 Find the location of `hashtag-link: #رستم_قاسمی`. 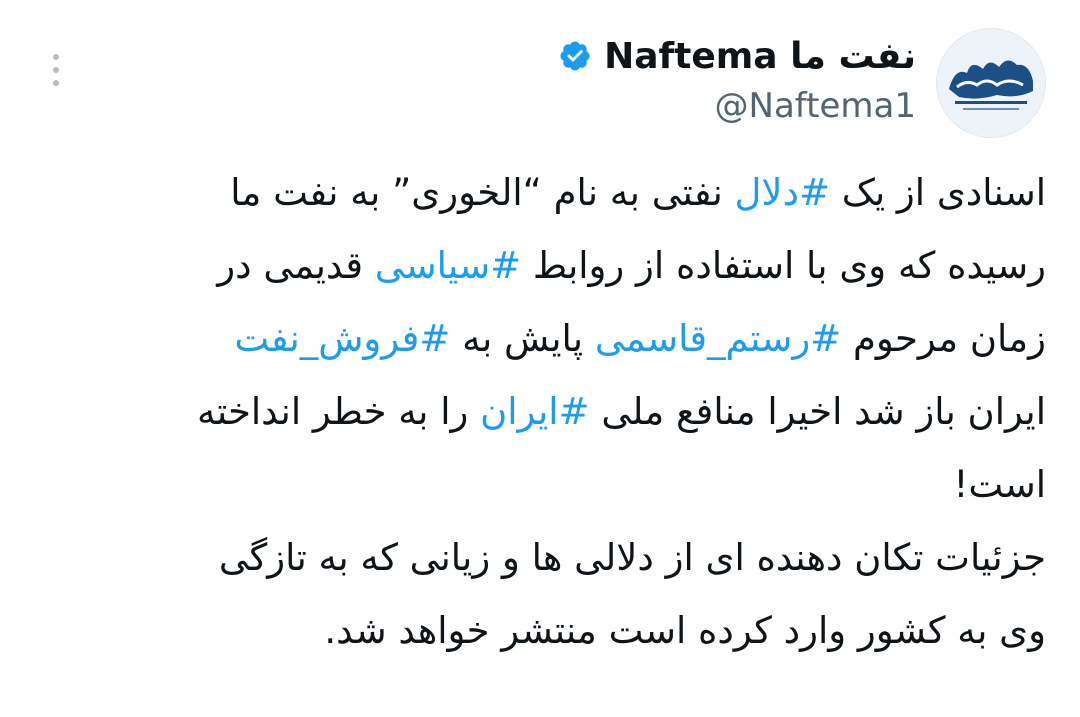

hashtag-link: #رستم_قاسمی is located at coordinates (718, 338).